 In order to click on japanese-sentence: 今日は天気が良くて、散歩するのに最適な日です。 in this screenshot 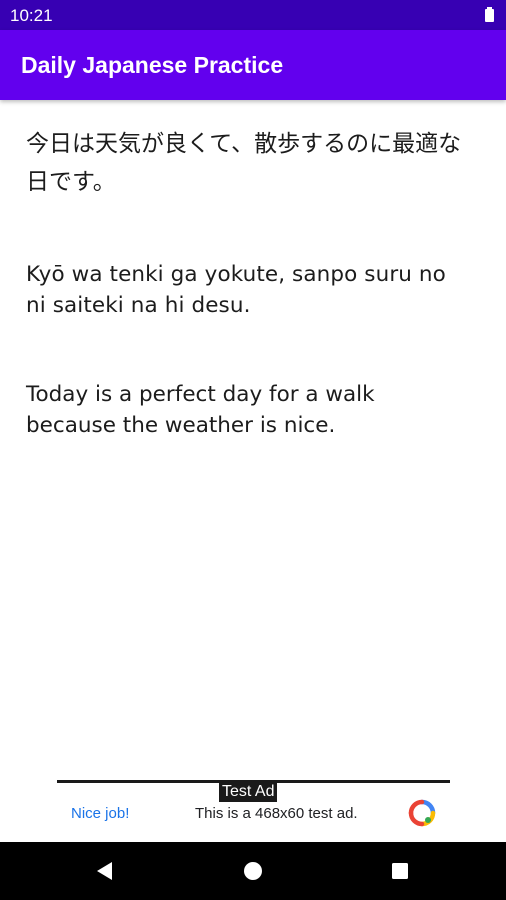, I will do `click(244, 163)`.